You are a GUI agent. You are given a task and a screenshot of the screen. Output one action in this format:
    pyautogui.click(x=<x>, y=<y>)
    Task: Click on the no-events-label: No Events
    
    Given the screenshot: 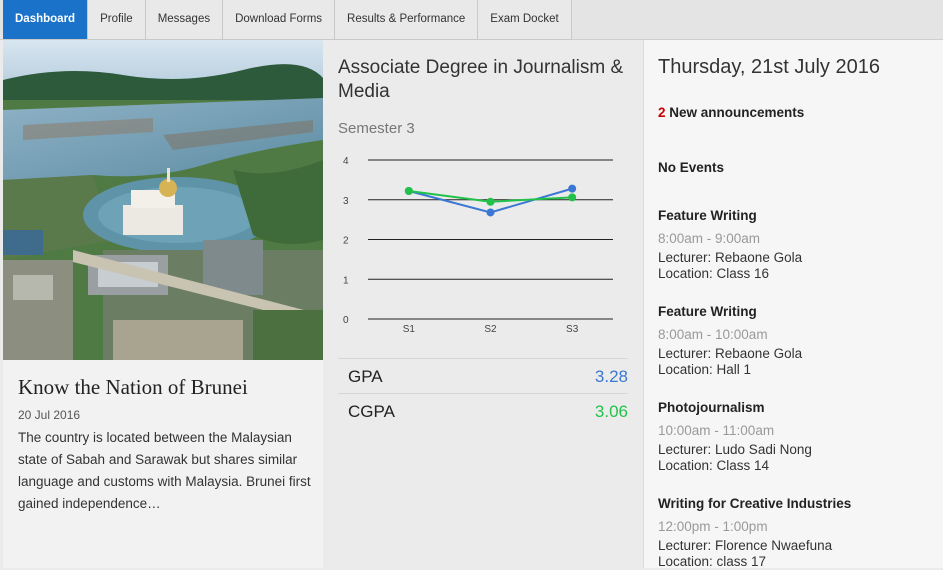 What is the action you would take?
    pyautogui.click(x=691, y=167)
    